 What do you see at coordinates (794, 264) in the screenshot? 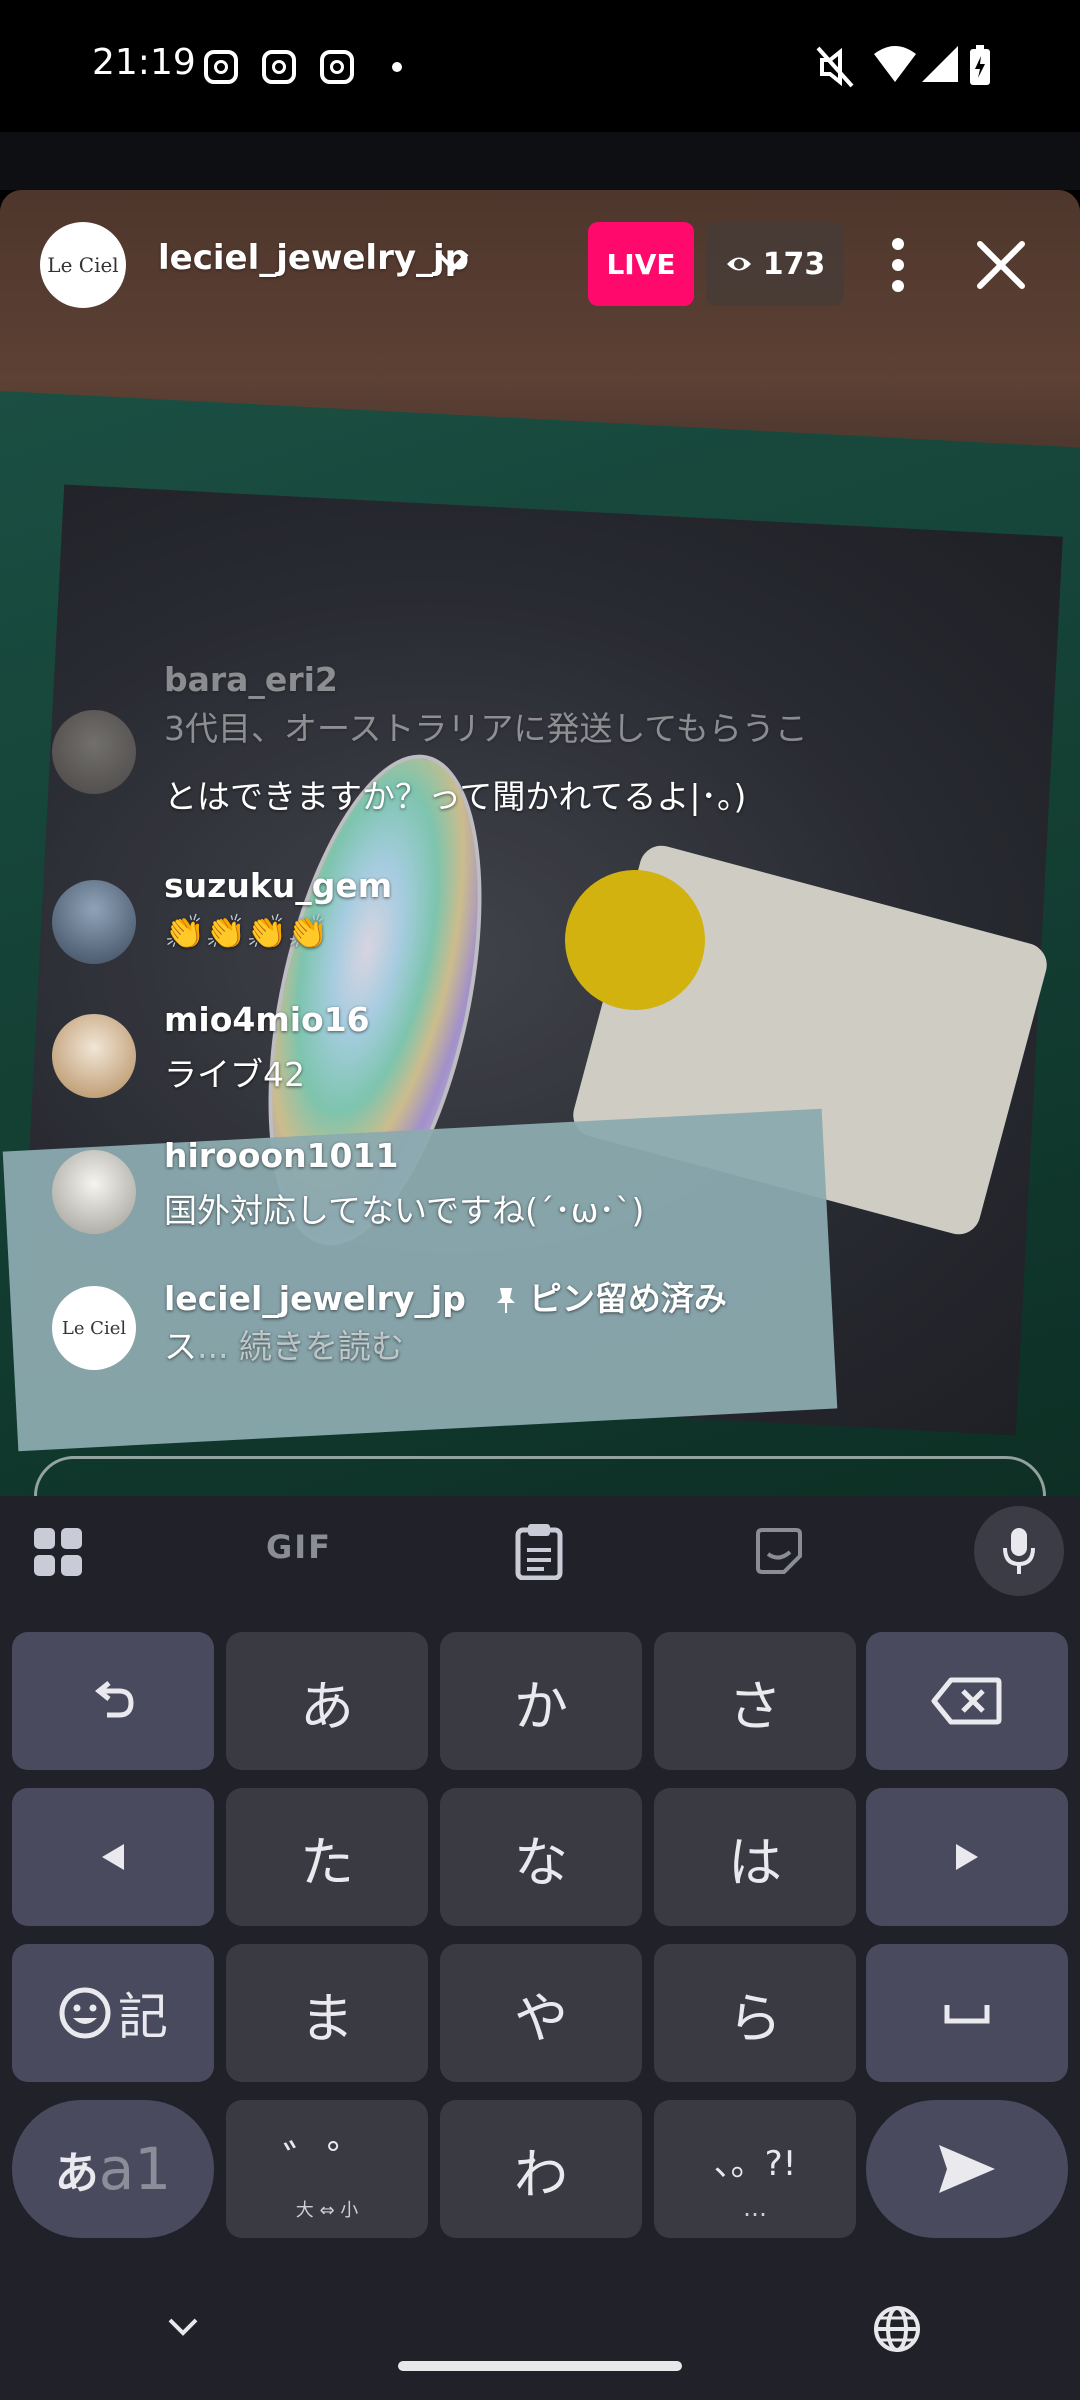
I see `viewer-count: 173` at bounding box center [794, 264].